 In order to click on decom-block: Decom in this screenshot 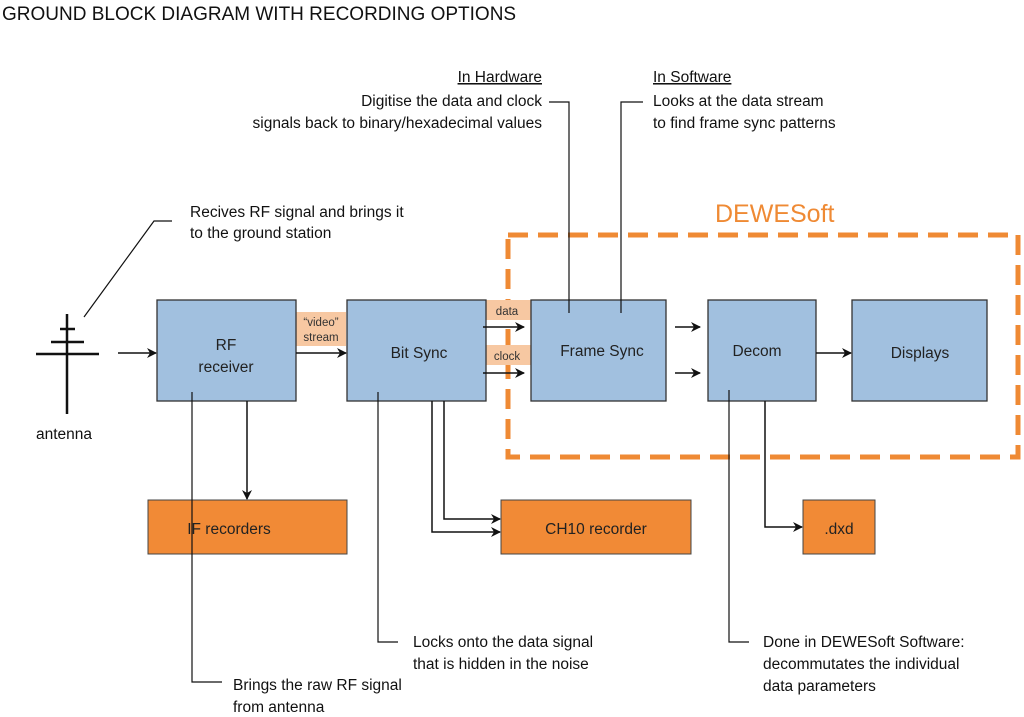, I will do `click(762, 350)`.